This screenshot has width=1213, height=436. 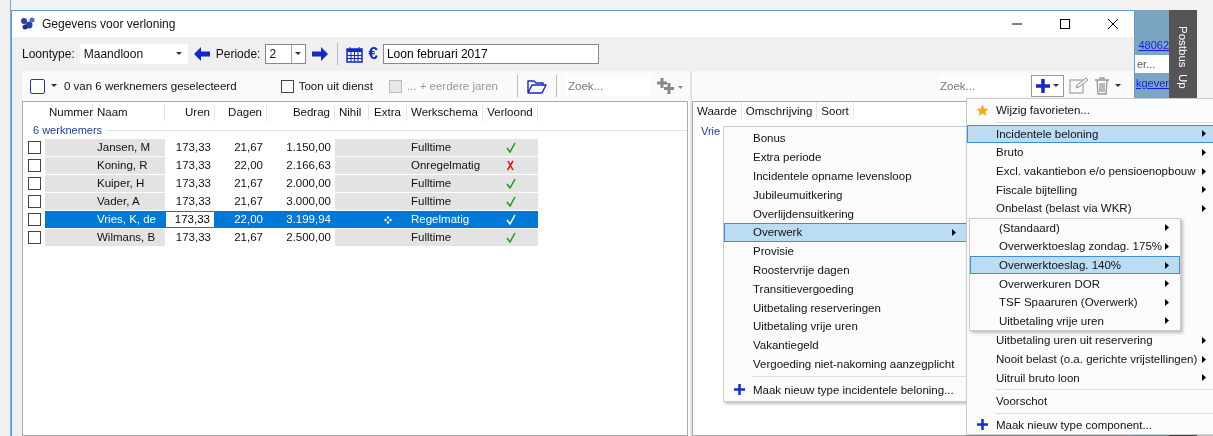 What do you see at coordinates (1090, 152) in the screenshot?
I see `menu-item: Bruto` at bounding box center [1090, 152].